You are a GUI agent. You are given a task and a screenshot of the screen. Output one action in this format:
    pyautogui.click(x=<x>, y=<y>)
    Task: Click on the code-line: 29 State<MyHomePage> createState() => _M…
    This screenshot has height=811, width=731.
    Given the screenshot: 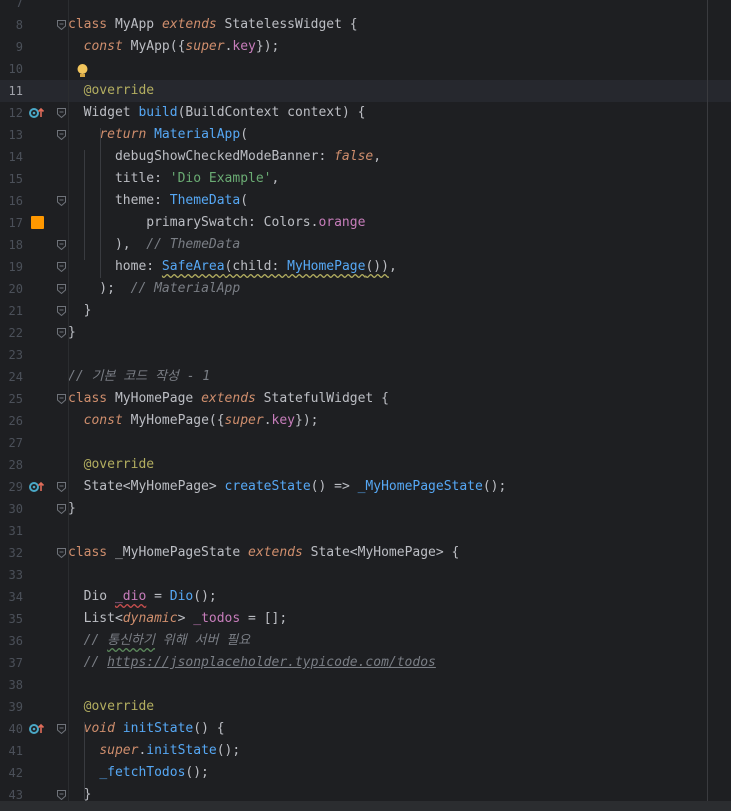 What is the action you would take?
    pyautogui.click(x=365, y=487)
    